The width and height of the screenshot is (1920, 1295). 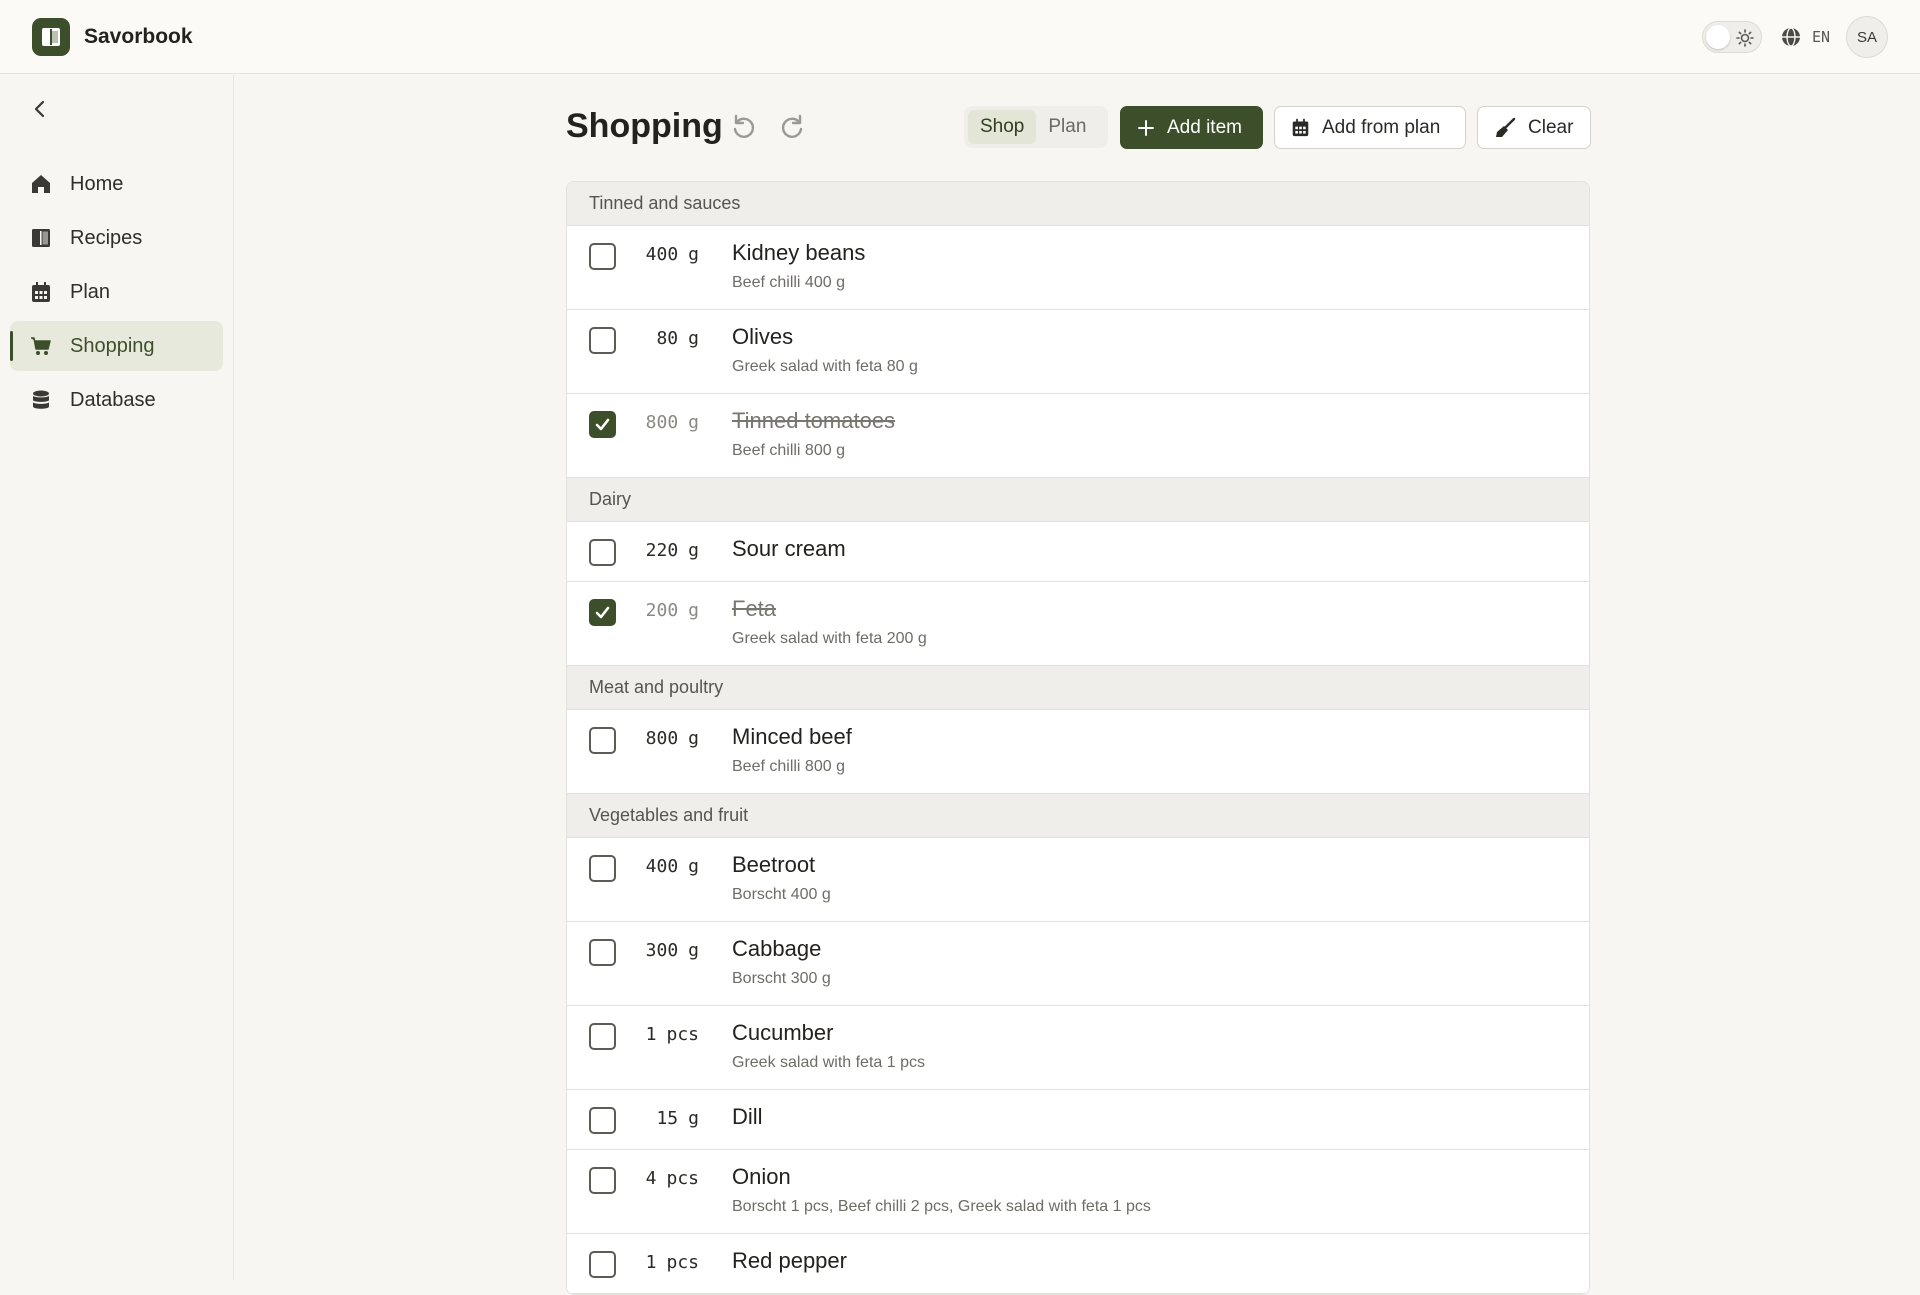 What do you see at coordinates (792, 127) in the screenshot?
I see `redo-icon` at bounding box center [792, 127].